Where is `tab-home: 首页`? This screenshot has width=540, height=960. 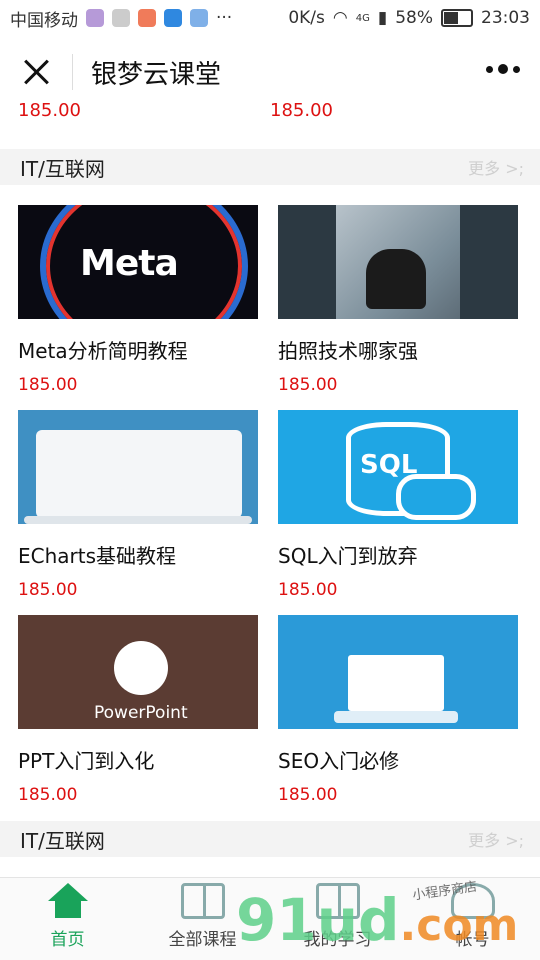
tab-home: 首页 is located at coordinates (67, 919).